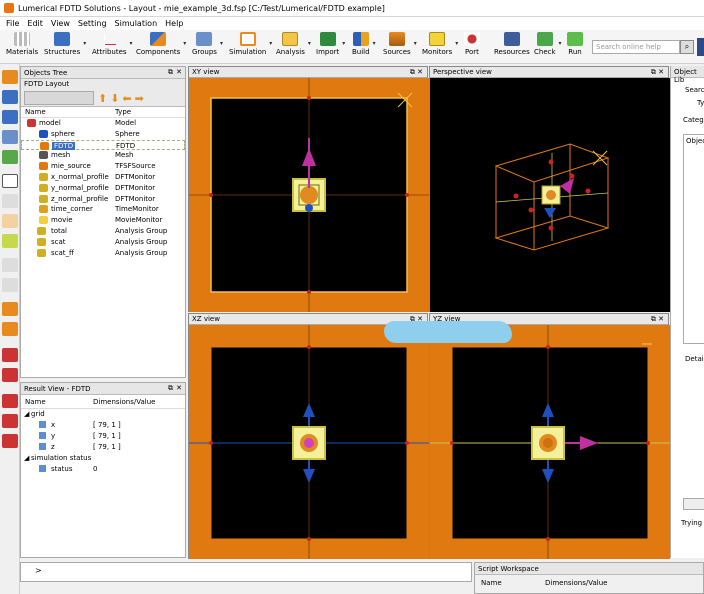 The width and height of the screenshot is (704, 594). I want to click on port-button: Port, so click(472, 47).